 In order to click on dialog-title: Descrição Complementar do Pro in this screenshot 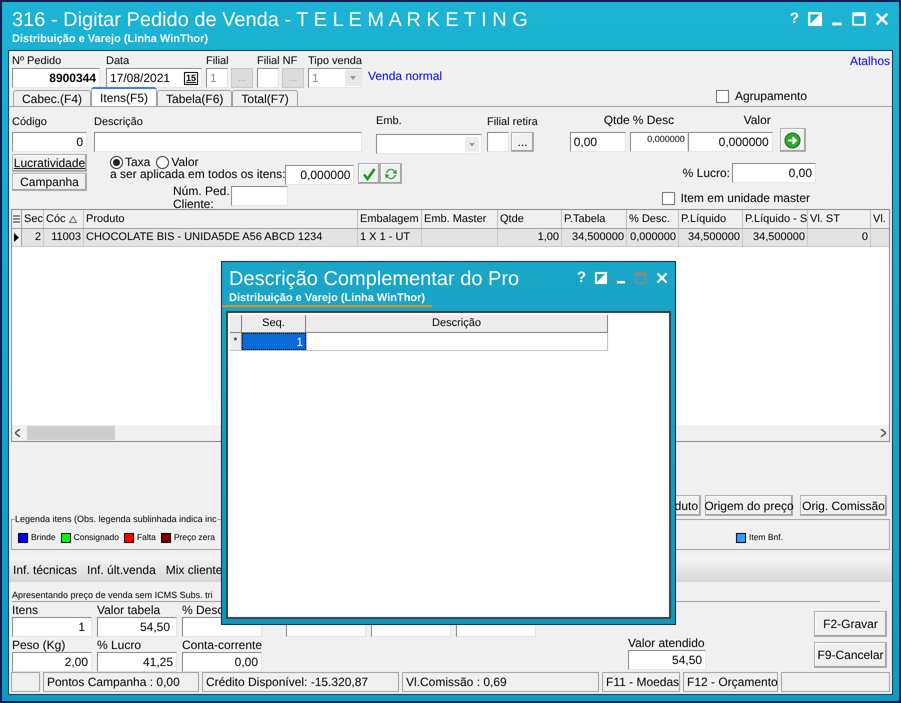, I will do `click(374, 279)`.